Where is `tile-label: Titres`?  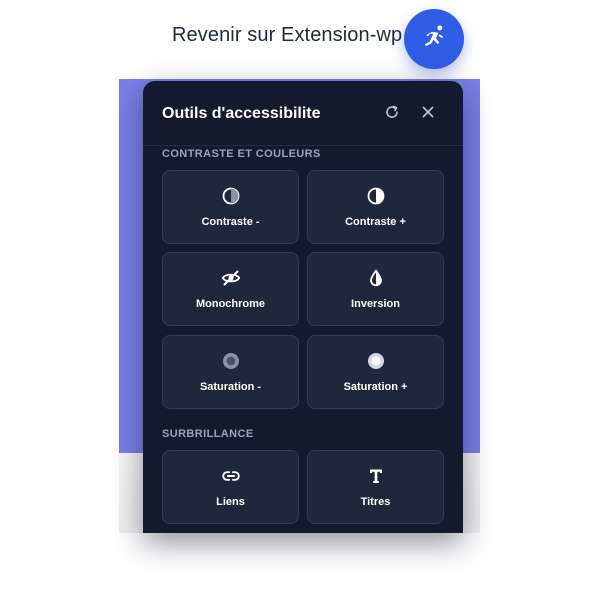 tile-label: Titres is located at coordinates (375, 502).